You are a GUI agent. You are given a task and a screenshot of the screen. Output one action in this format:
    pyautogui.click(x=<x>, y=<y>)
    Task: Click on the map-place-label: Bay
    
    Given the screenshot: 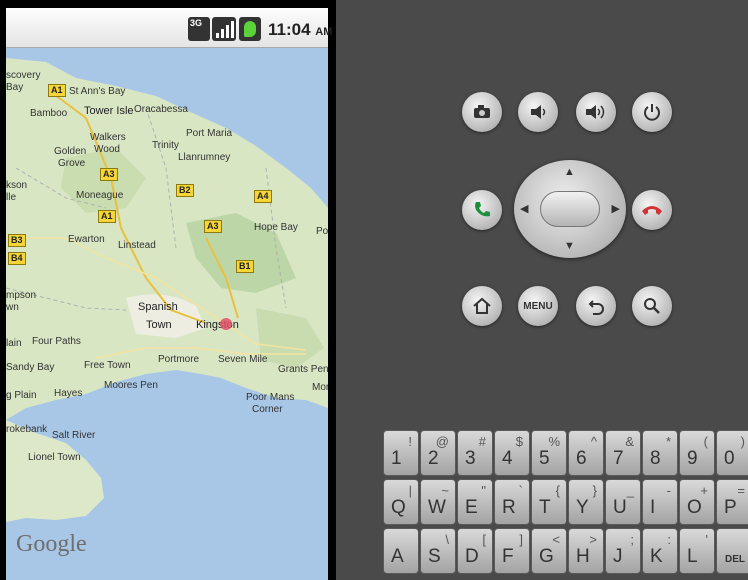 What is the action you would take?
    pyautogui.click(x=15, y=87)
    